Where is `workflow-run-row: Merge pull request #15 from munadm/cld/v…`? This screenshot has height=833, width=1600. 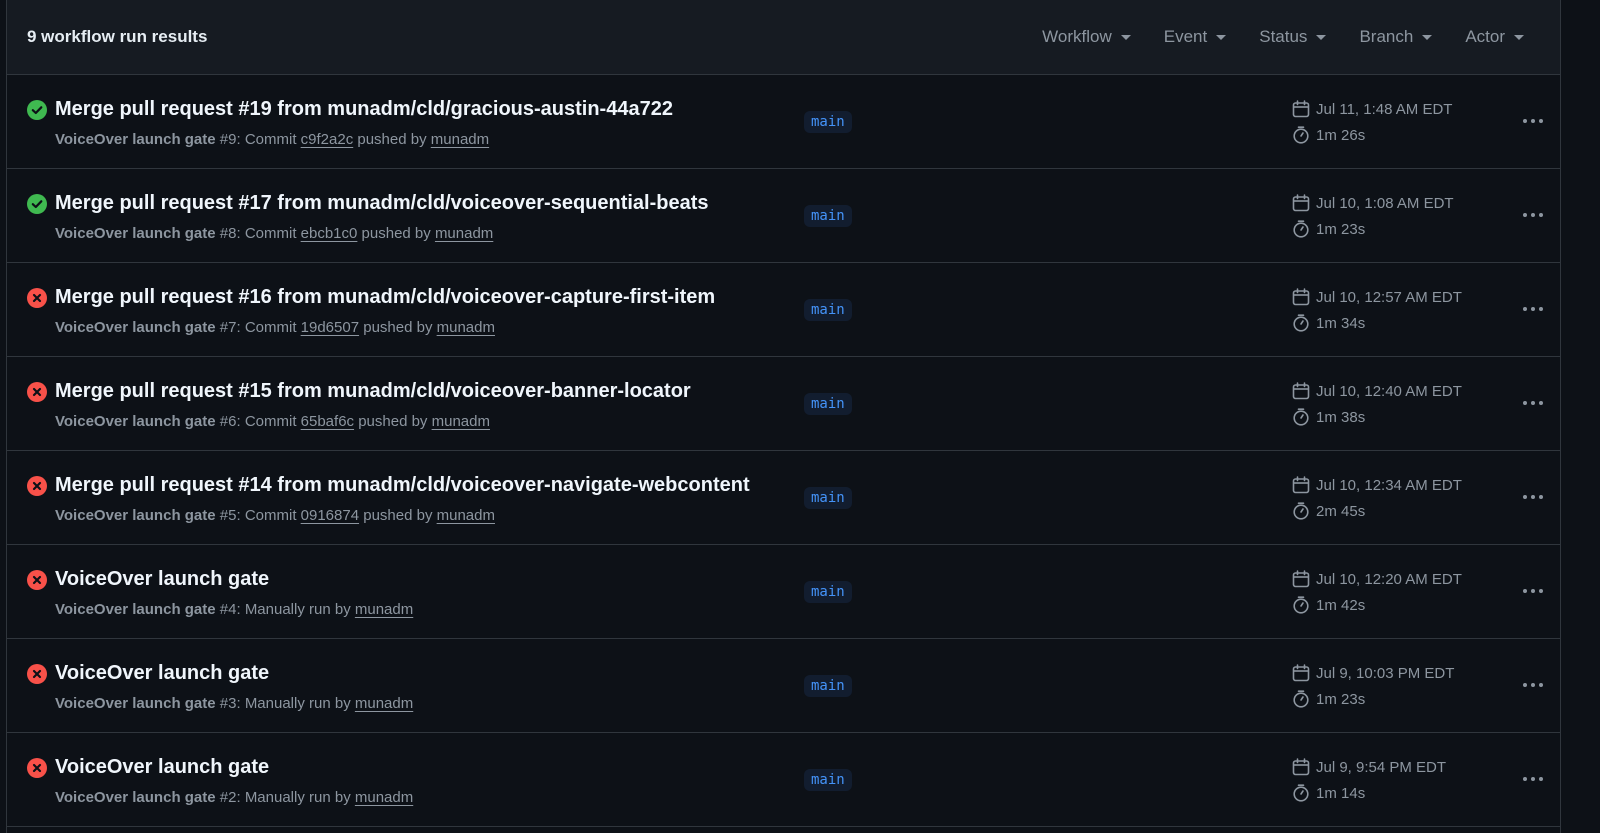
workflow-run-row: Merge pull request #15 from munadm/cld/v… is located at coordinates (783, 404).